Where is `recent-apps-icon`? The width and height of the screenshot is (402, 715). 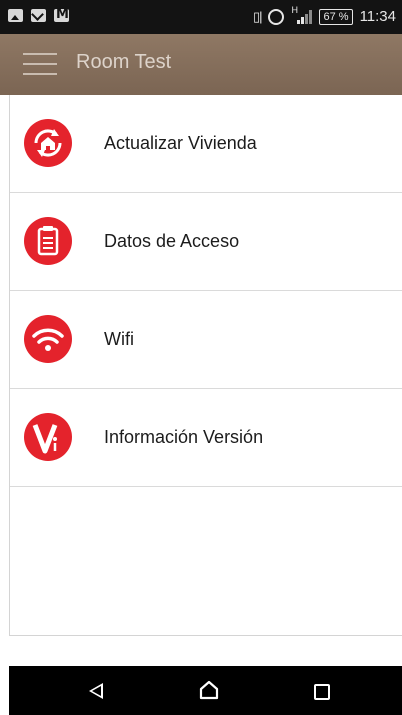 recent-apps-icon is located at coordinates (322, 692).